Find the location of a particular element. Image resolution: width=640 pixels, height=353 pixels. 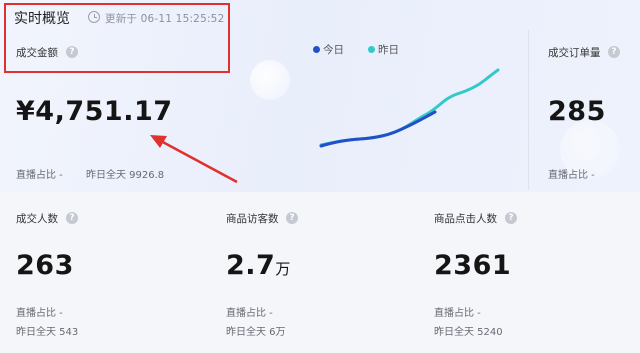

decorative-circle is located at coordinates (270, 80).